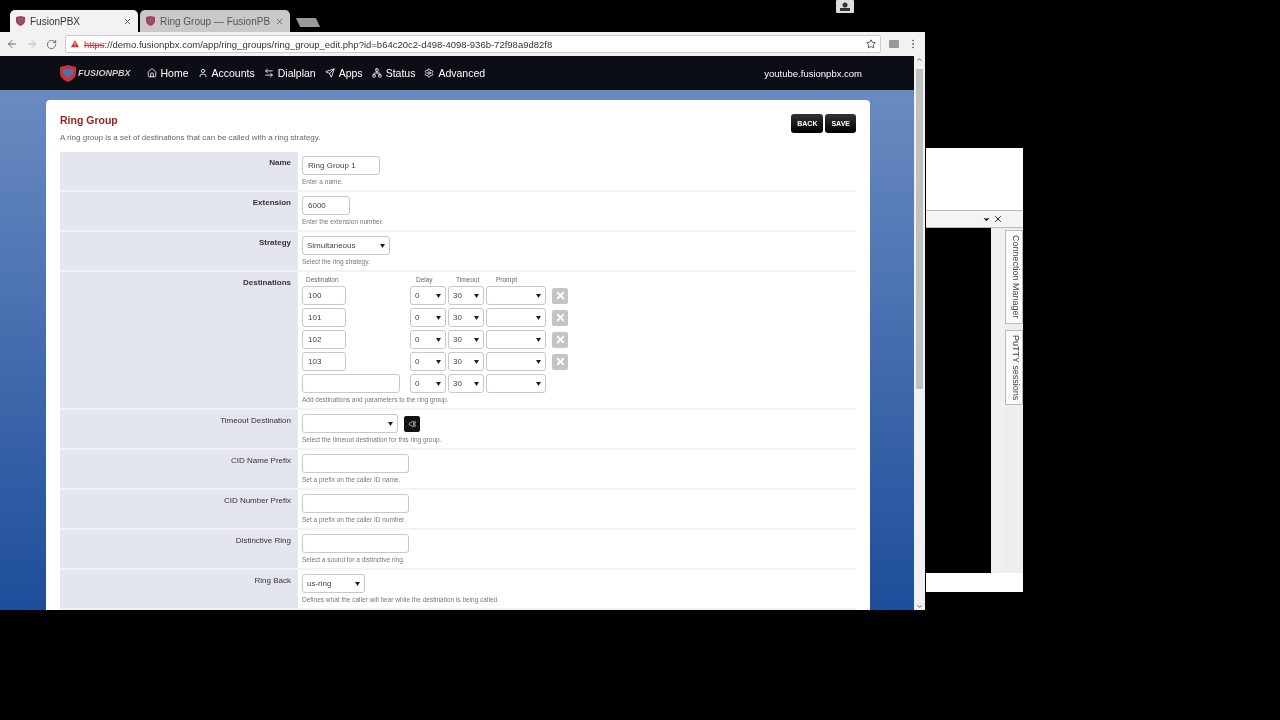 The image size is (1280, 720). Describe the element at coordinates (268, 73) in the screenshot. I see `arrows-icon` at that location.